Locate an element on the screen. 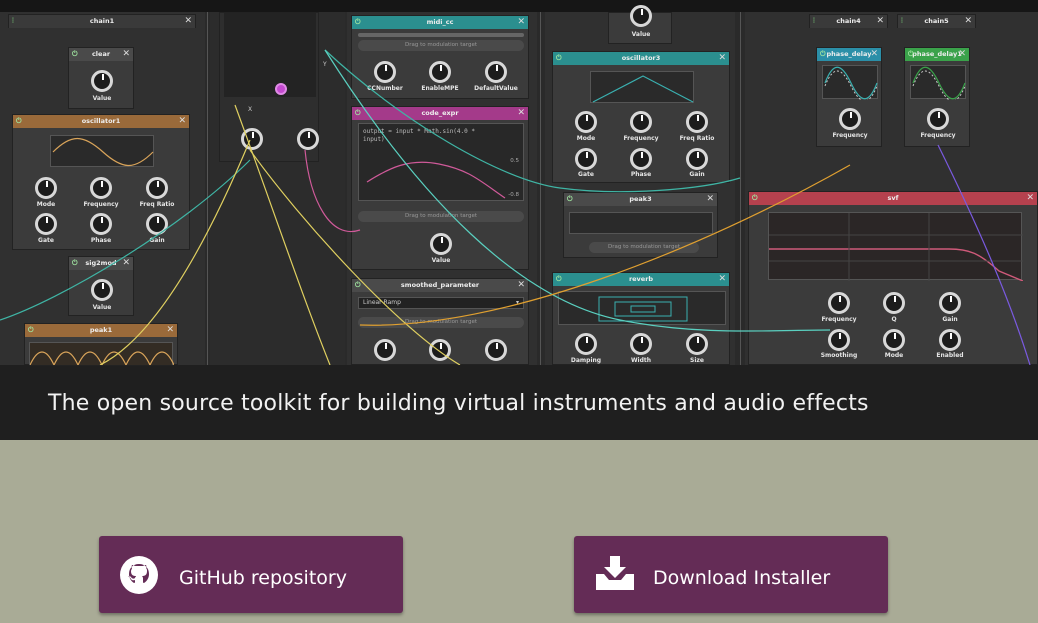 The image size is (1038, 623). svf-gain-knob is located at coordinates (950, 303).